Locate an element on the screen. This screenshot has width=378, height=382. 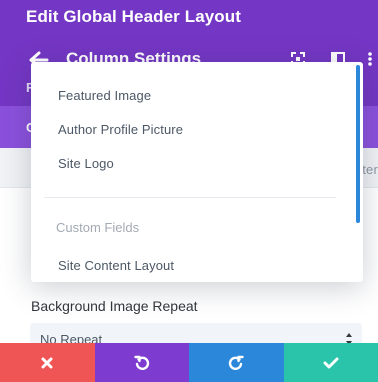
redo-button is located at coordinates (236, 362).